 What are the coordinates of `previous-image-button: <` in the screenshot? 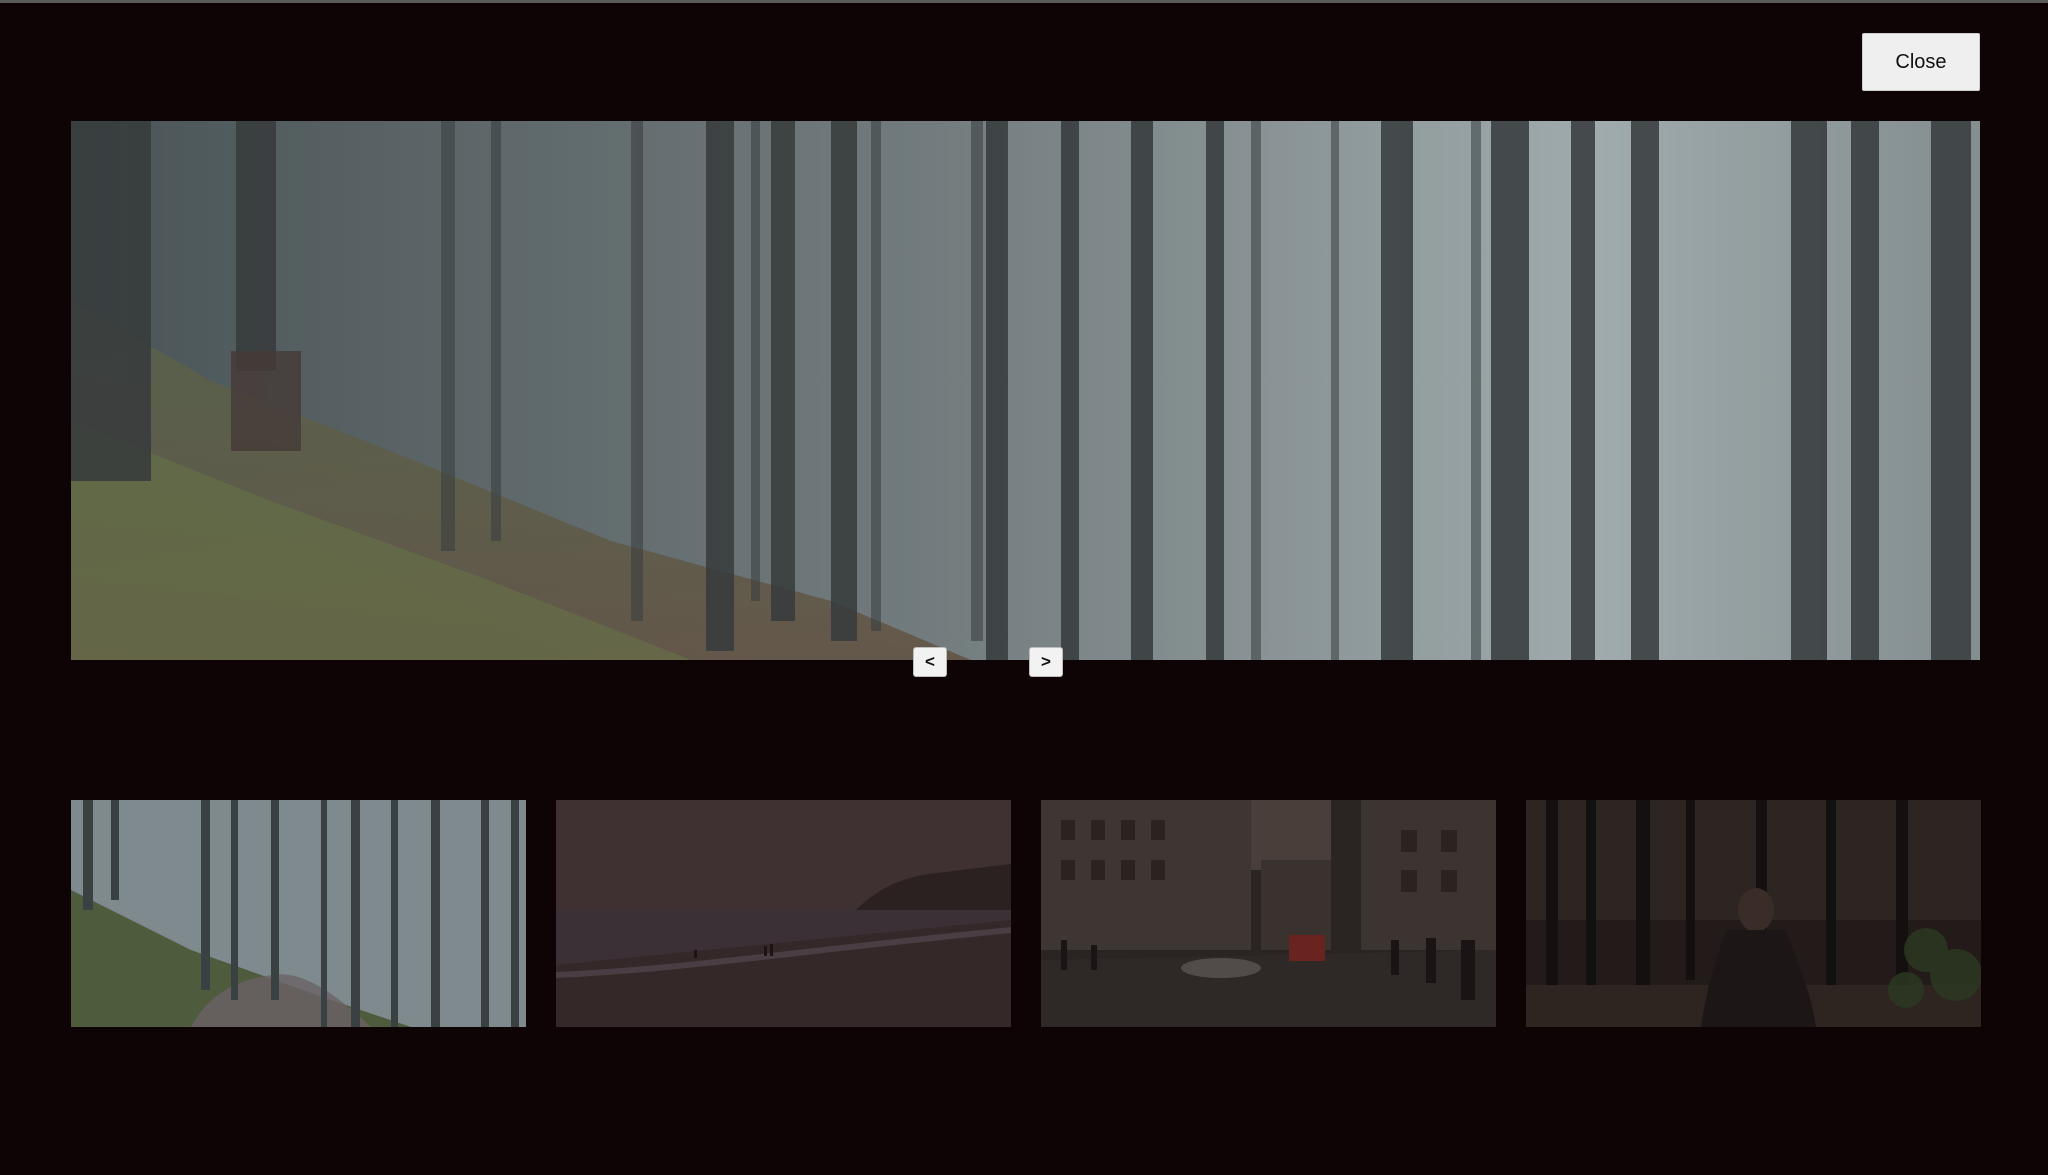 It's located at (930, 662).